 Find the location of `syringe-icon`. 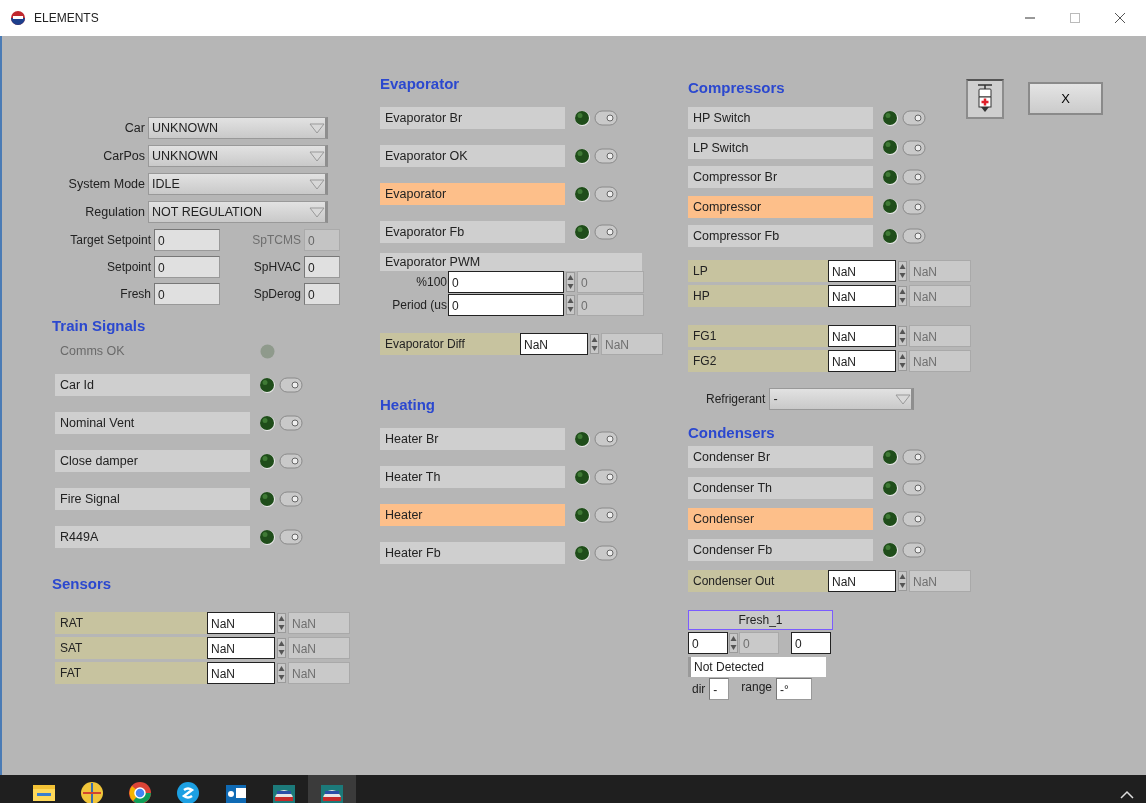

syringe-icon is located at coordinates (985, 99).